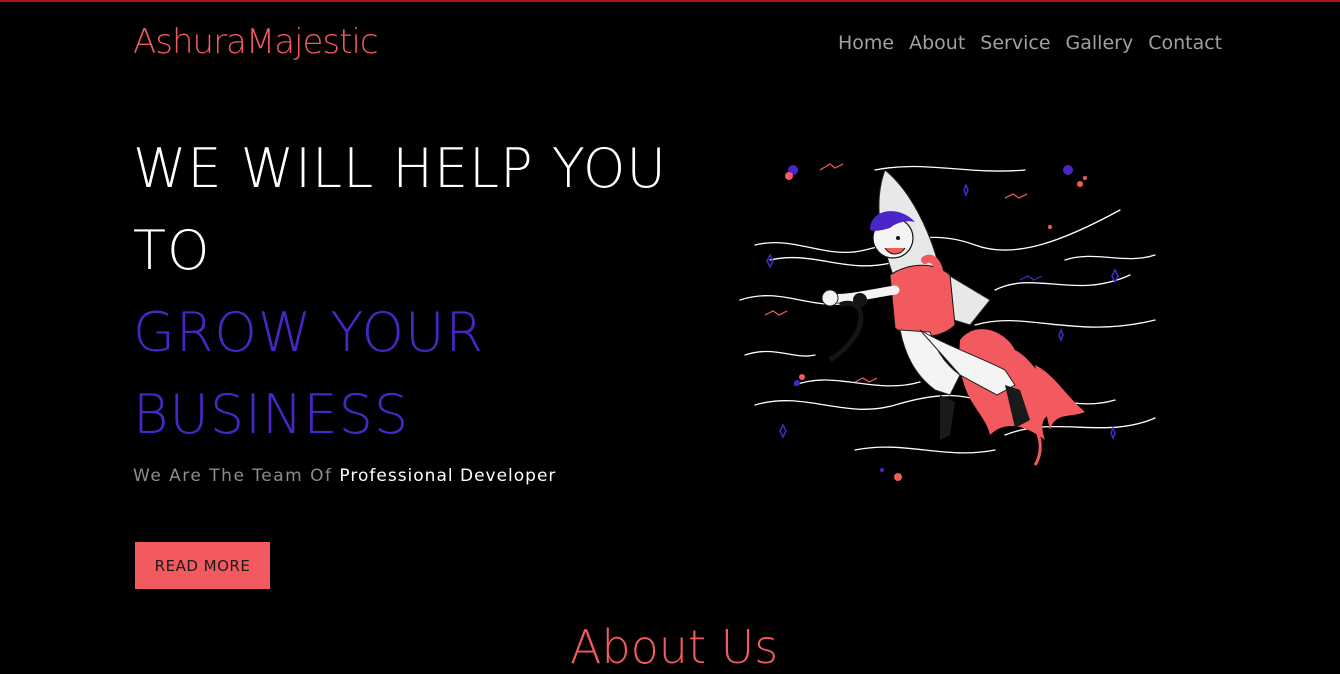 Image resolution: width=1340 pixels, height=674 pixels. I want to click on subtitle-highlight: Professional Developer, so click(448, 476).